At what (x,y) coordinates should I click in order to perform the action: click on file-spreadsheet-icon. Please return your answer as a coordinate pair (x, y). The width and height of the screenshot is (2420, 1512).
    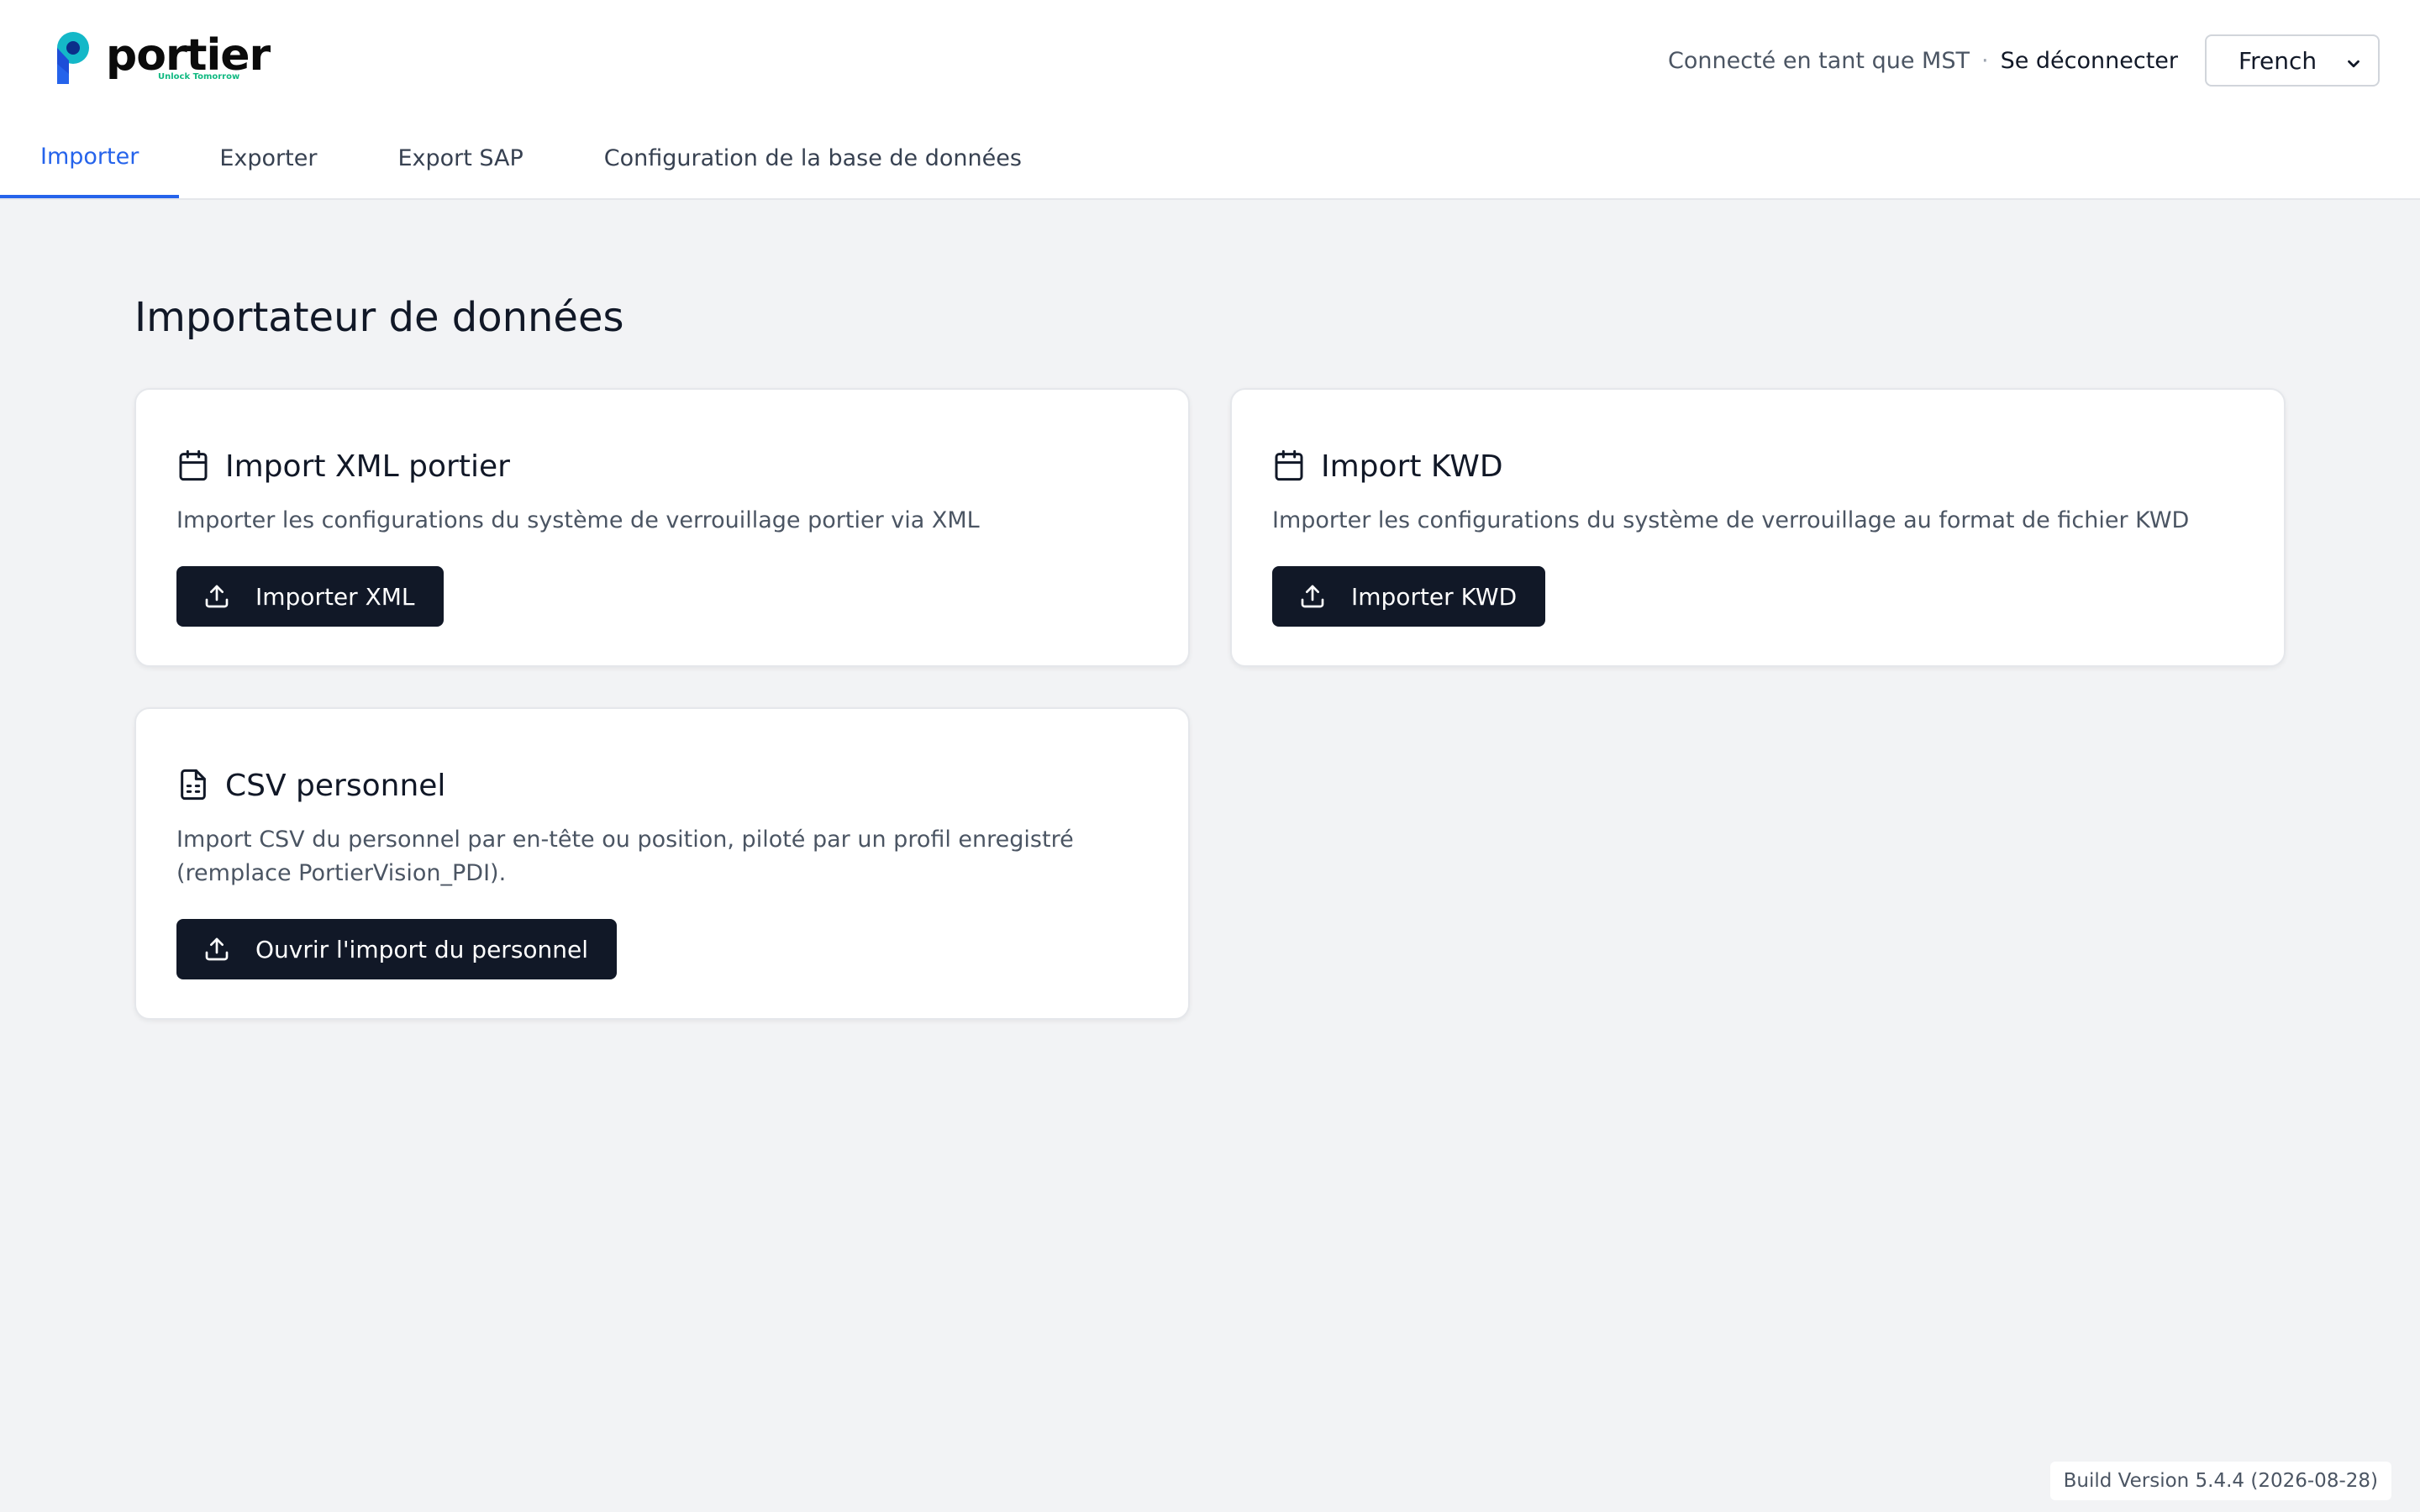
    Looking at the image, I should click on (193, 786).